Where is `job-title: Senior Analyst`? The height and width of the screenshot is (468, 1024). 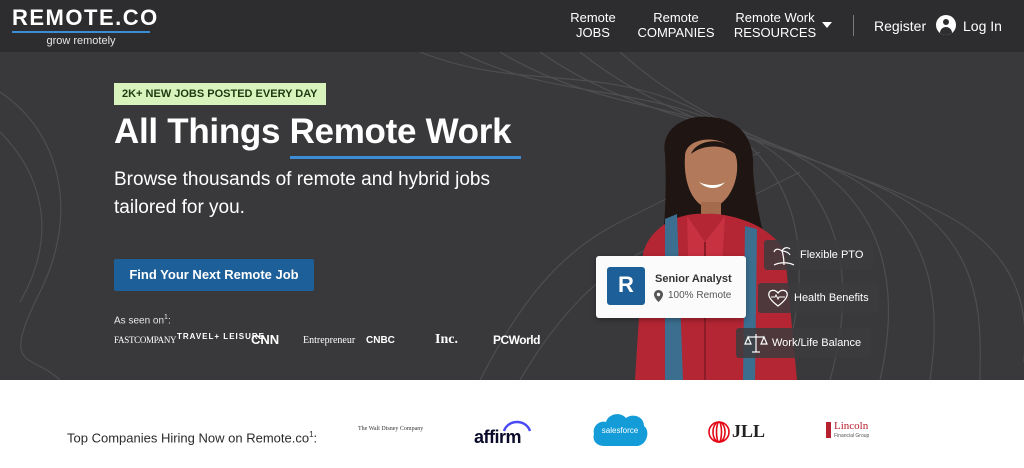 job-title: Senior Analyst is located at coordinates (693, 279).